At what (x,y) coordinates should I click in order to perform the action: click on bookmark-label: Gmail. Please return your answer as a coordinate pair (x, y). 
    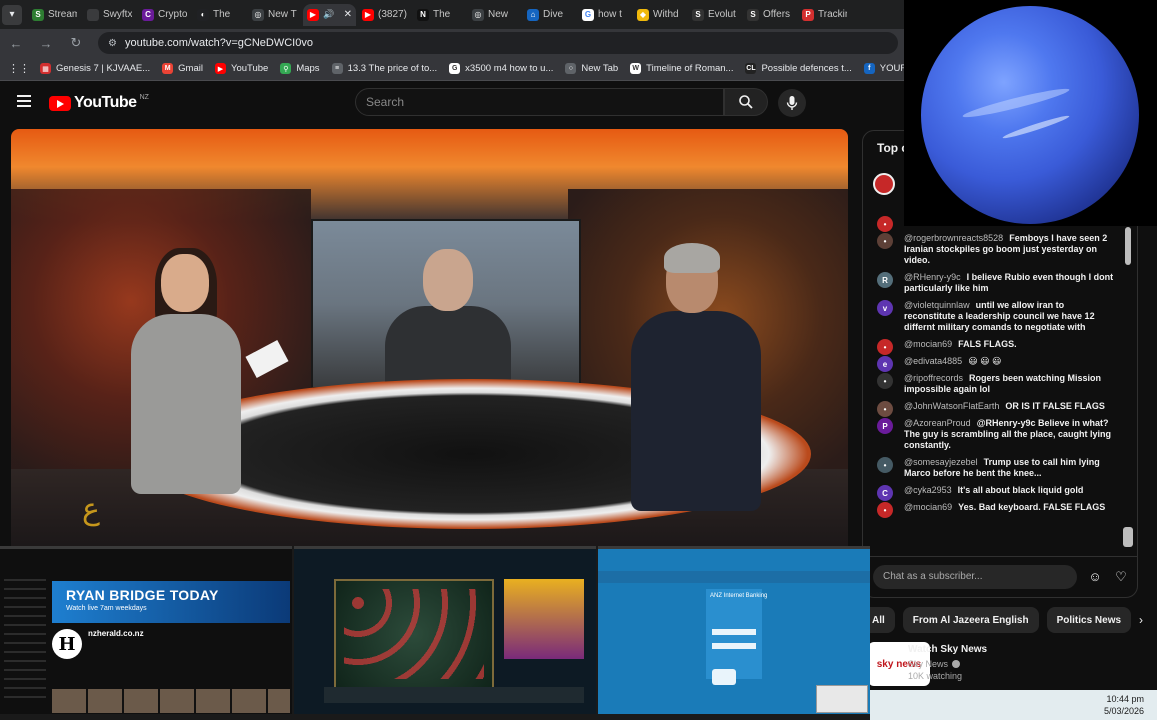
    Looking at the image, I should click on (190, 68).